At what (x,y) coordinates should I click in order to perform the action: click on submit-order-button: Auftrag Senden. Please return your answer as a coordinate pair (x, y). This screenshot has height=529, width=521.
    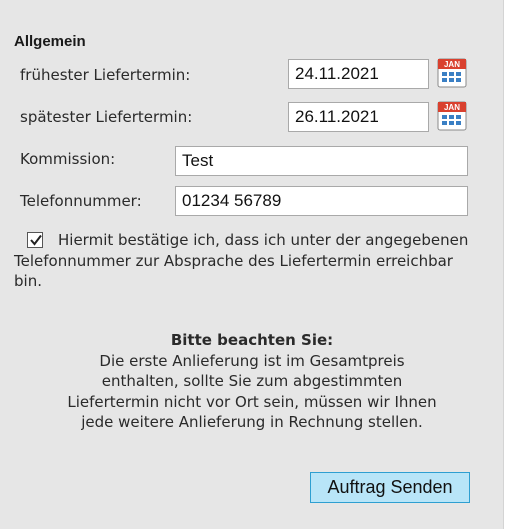
    Looking at the image, I should click on (390, 487).